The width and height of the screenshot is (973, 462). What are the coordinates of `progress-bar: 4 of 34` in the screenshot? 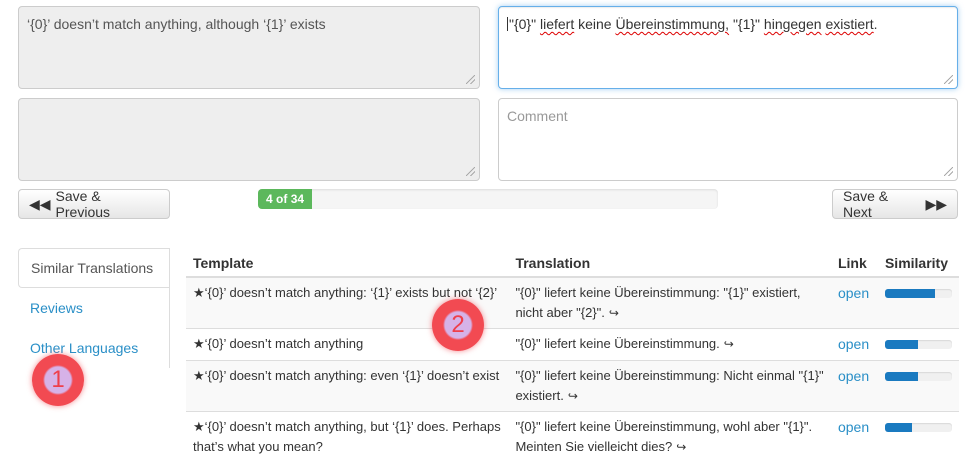 It's located at (488, 199).